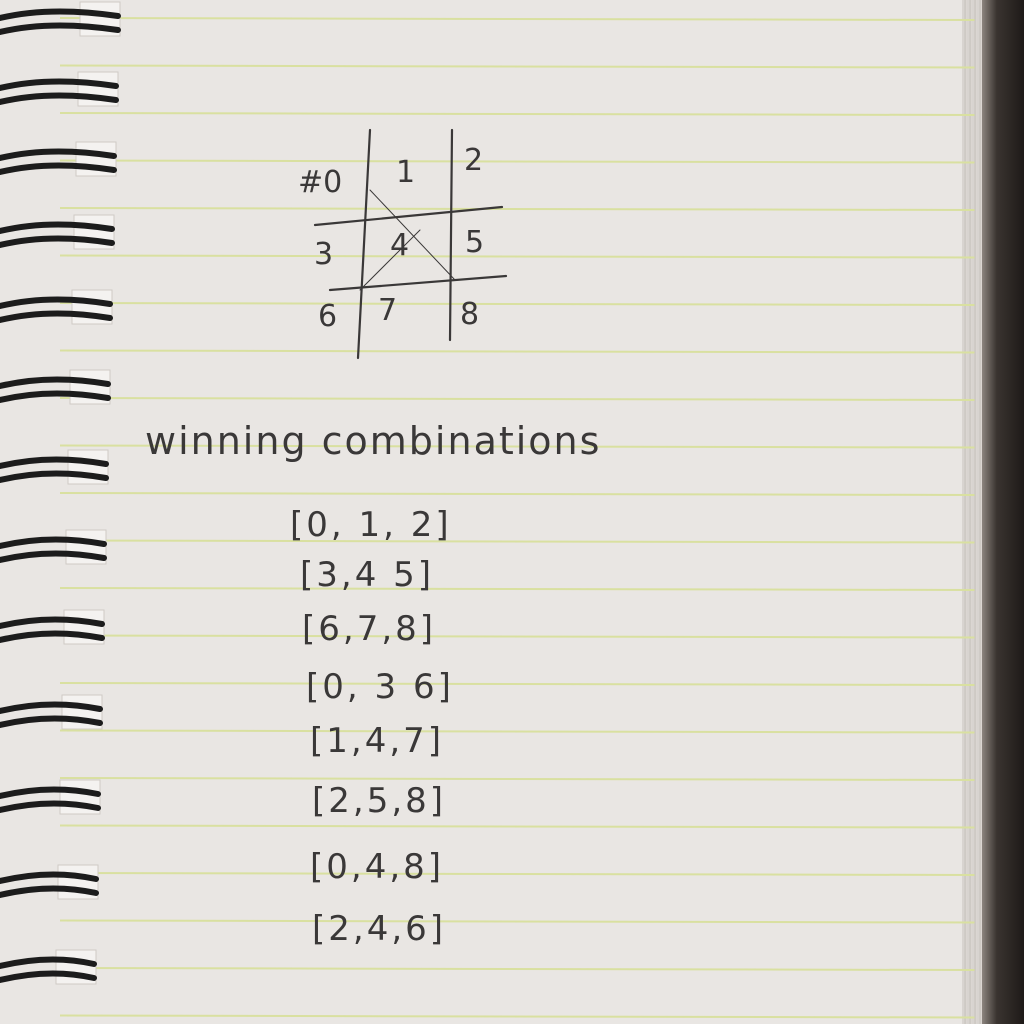  Describe the element at coordinates (364, 244) in the screenshot. I see `grid-line-v1` at that location.